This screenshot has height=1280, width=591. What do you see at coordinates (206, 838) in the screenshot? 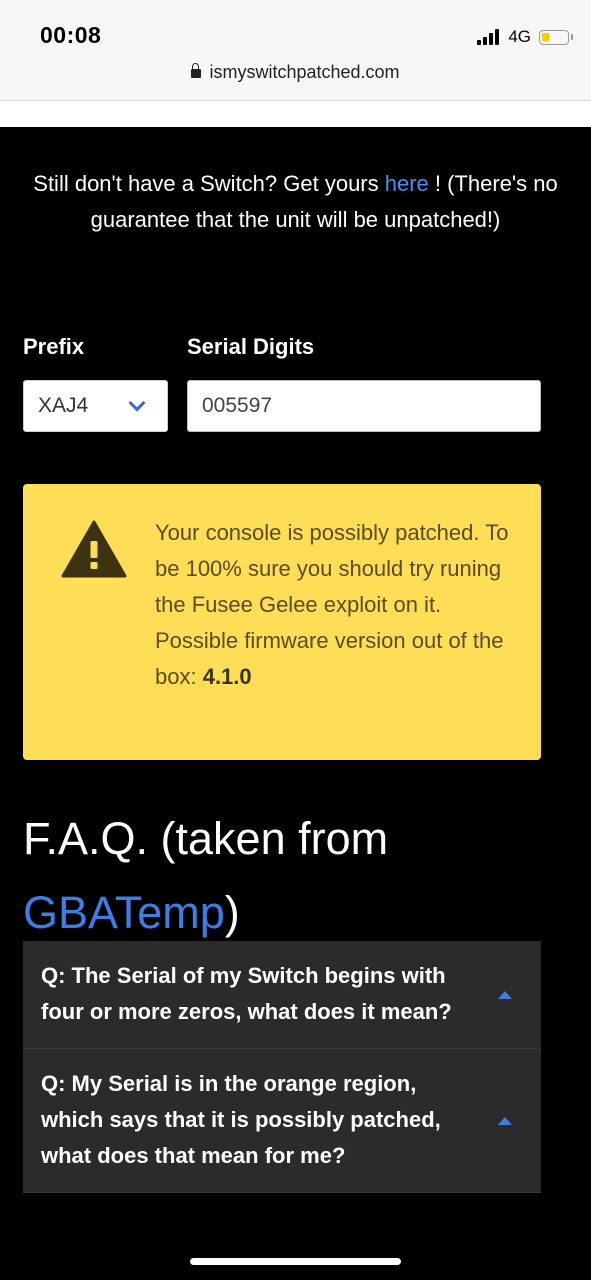
I see `faq-title-text: F.A.Q. (taken from` at bounding box center [206, 838].